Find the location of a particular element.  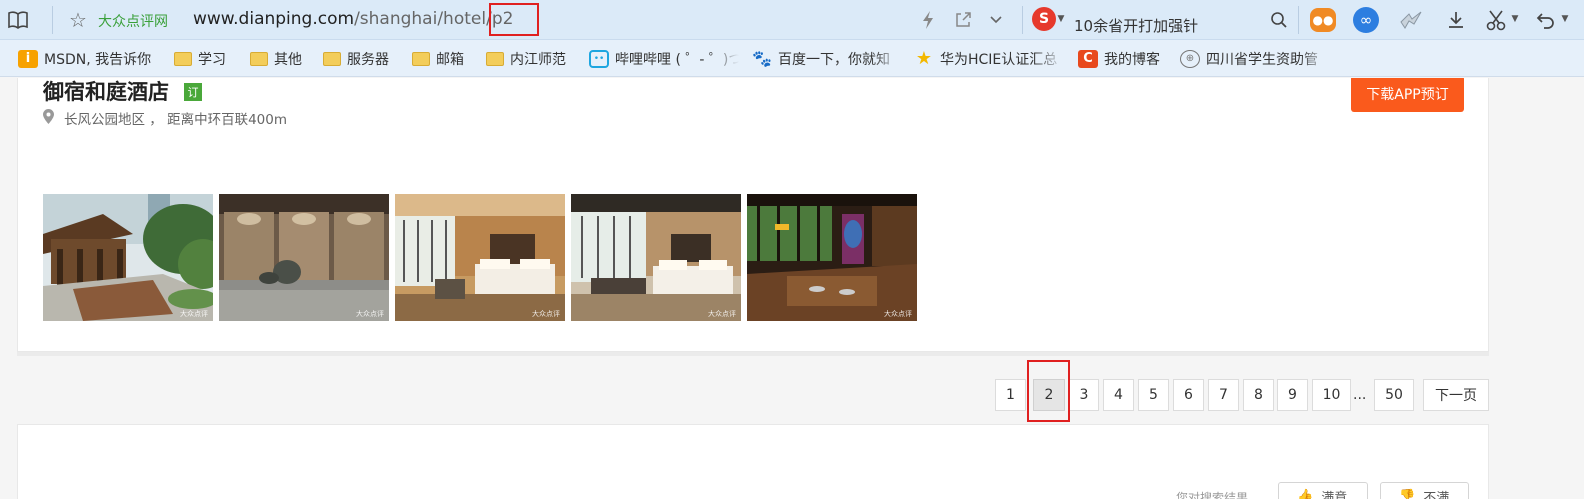

search-icon is located at coordinates (1279, 20).